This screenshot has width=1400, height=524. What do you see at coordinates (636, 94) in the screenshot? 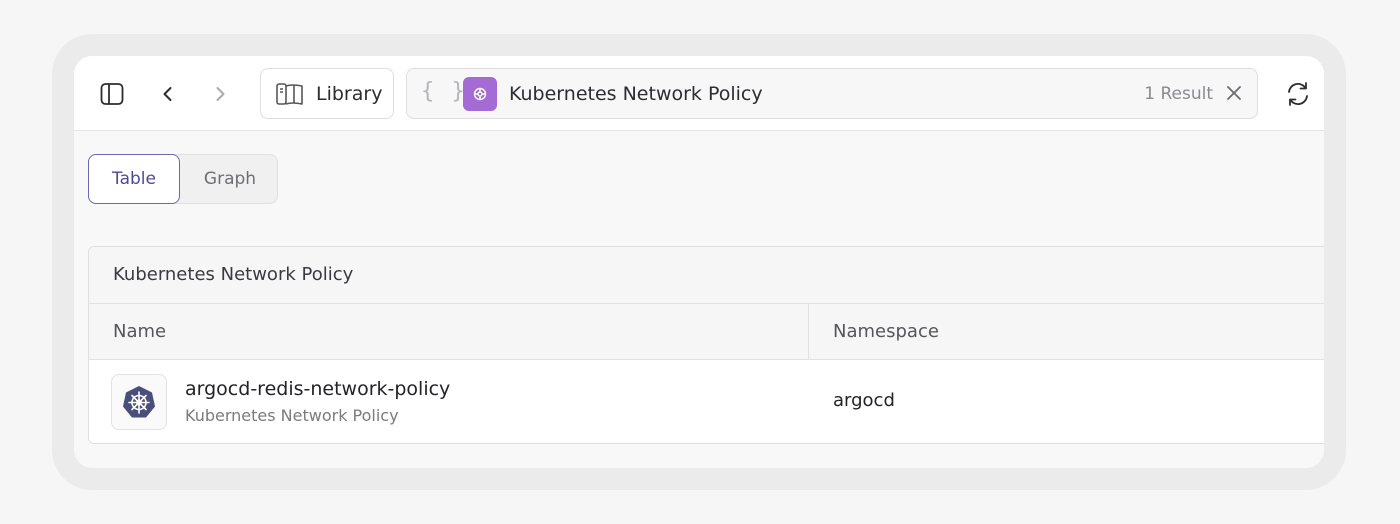
I see `search-query-text: Kubernetes Network Policy` at bounding box center [636, 94].